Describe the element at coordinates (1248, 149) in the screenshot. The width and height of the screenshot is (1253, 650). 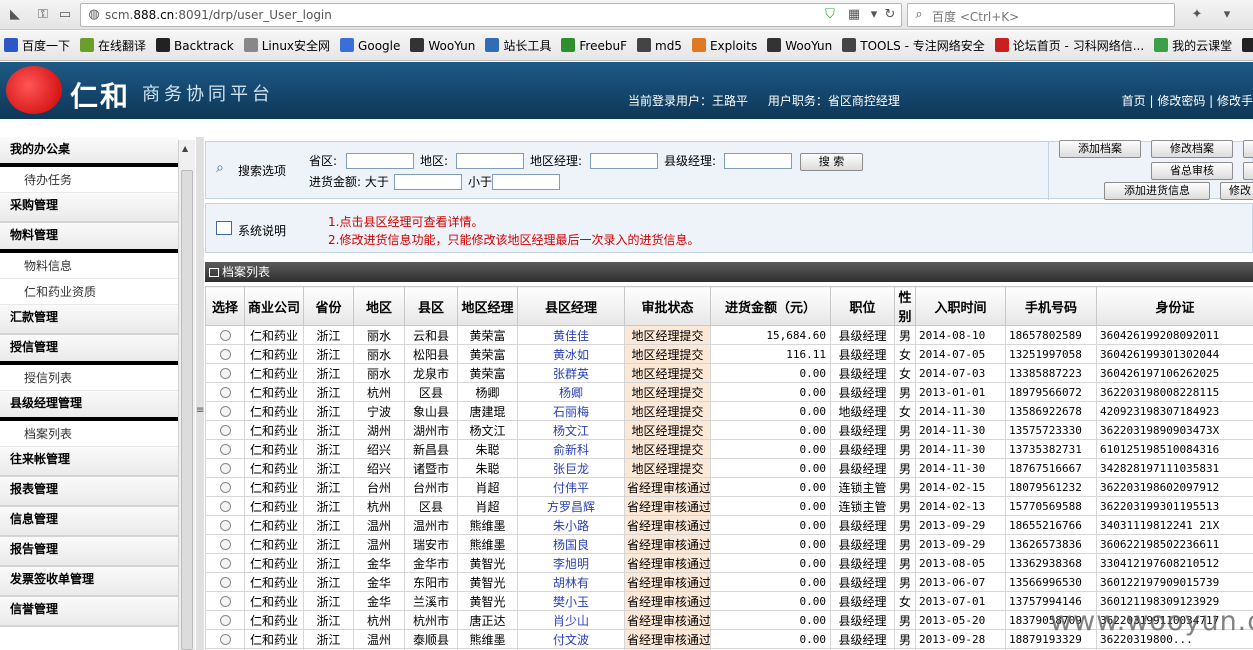
I see `more-button` at that location.